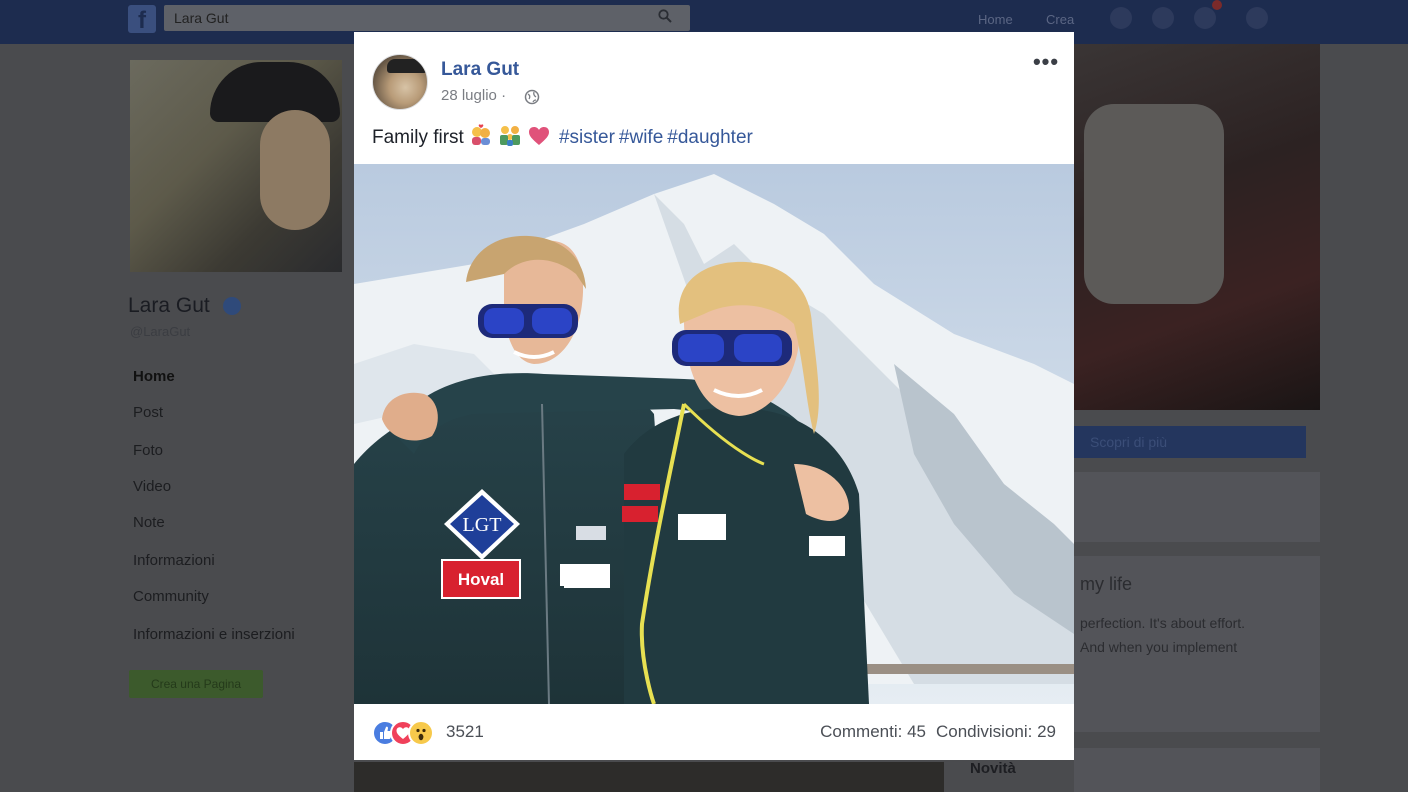  I want to click on globe-icon, so click(532, 97).